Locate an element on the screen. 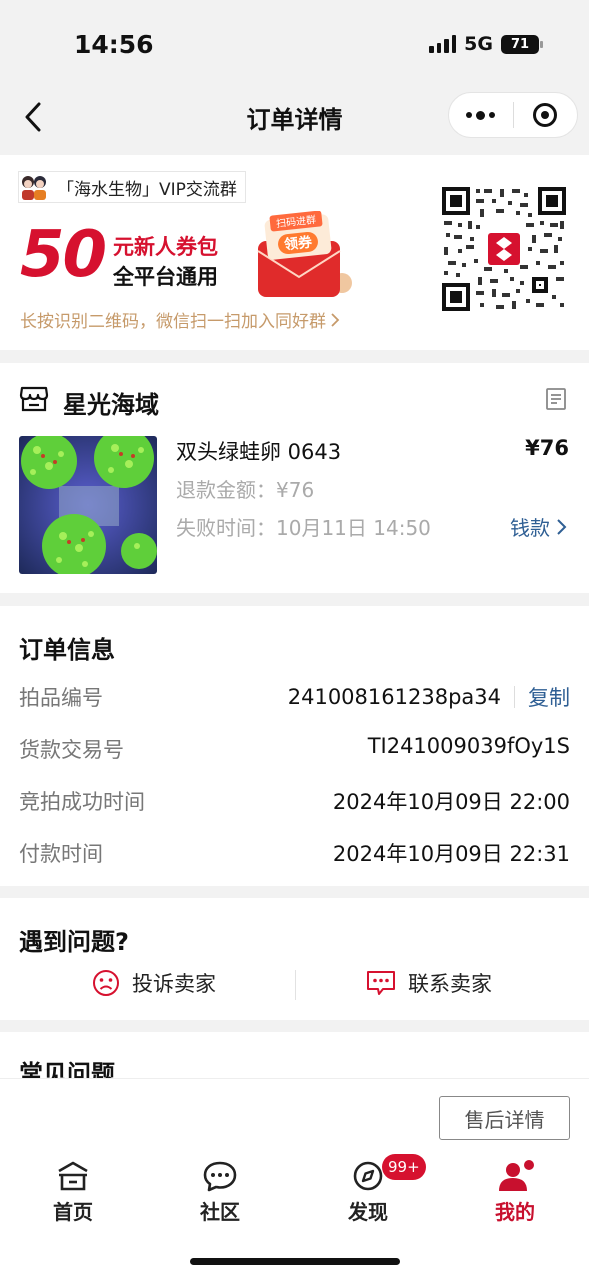 The width and height of the screenshot is (589, 1278). user-icon is located at coordinates (516, 1175).